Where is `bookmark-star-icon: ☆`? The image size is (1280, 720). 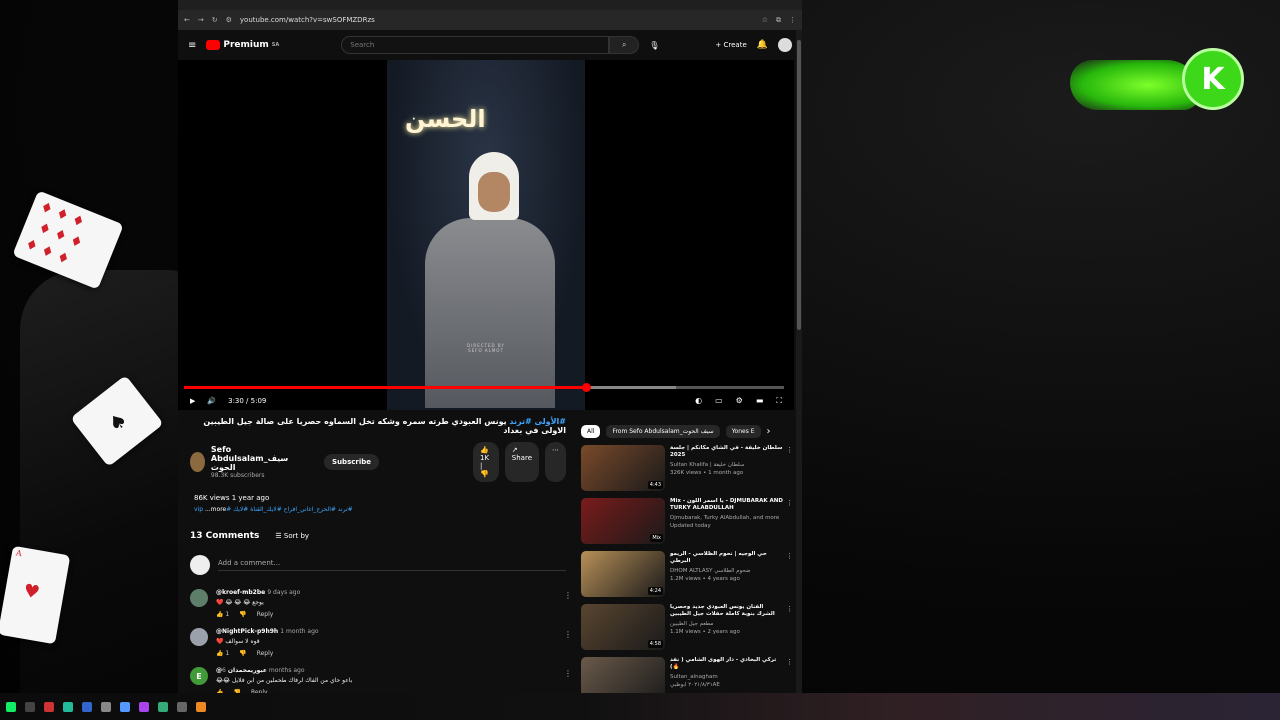
bookmark-star-icon: ☆ is located at coordinates (765, 20).